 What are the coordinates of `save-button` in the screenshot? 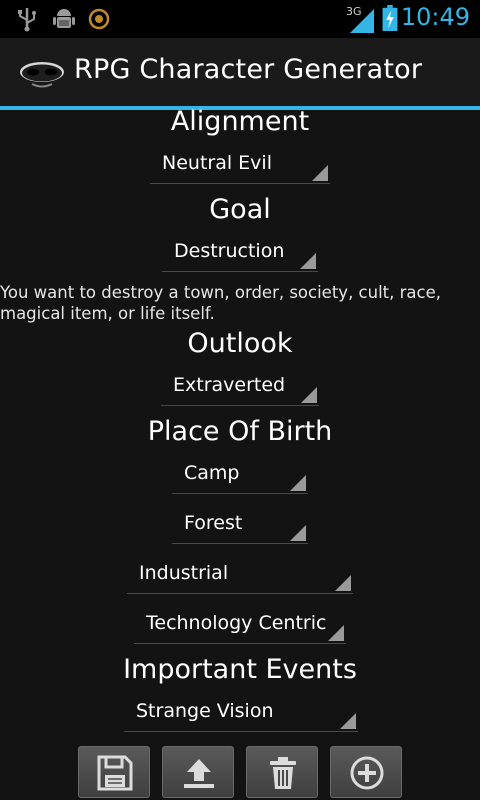 It's located at (114, 772).